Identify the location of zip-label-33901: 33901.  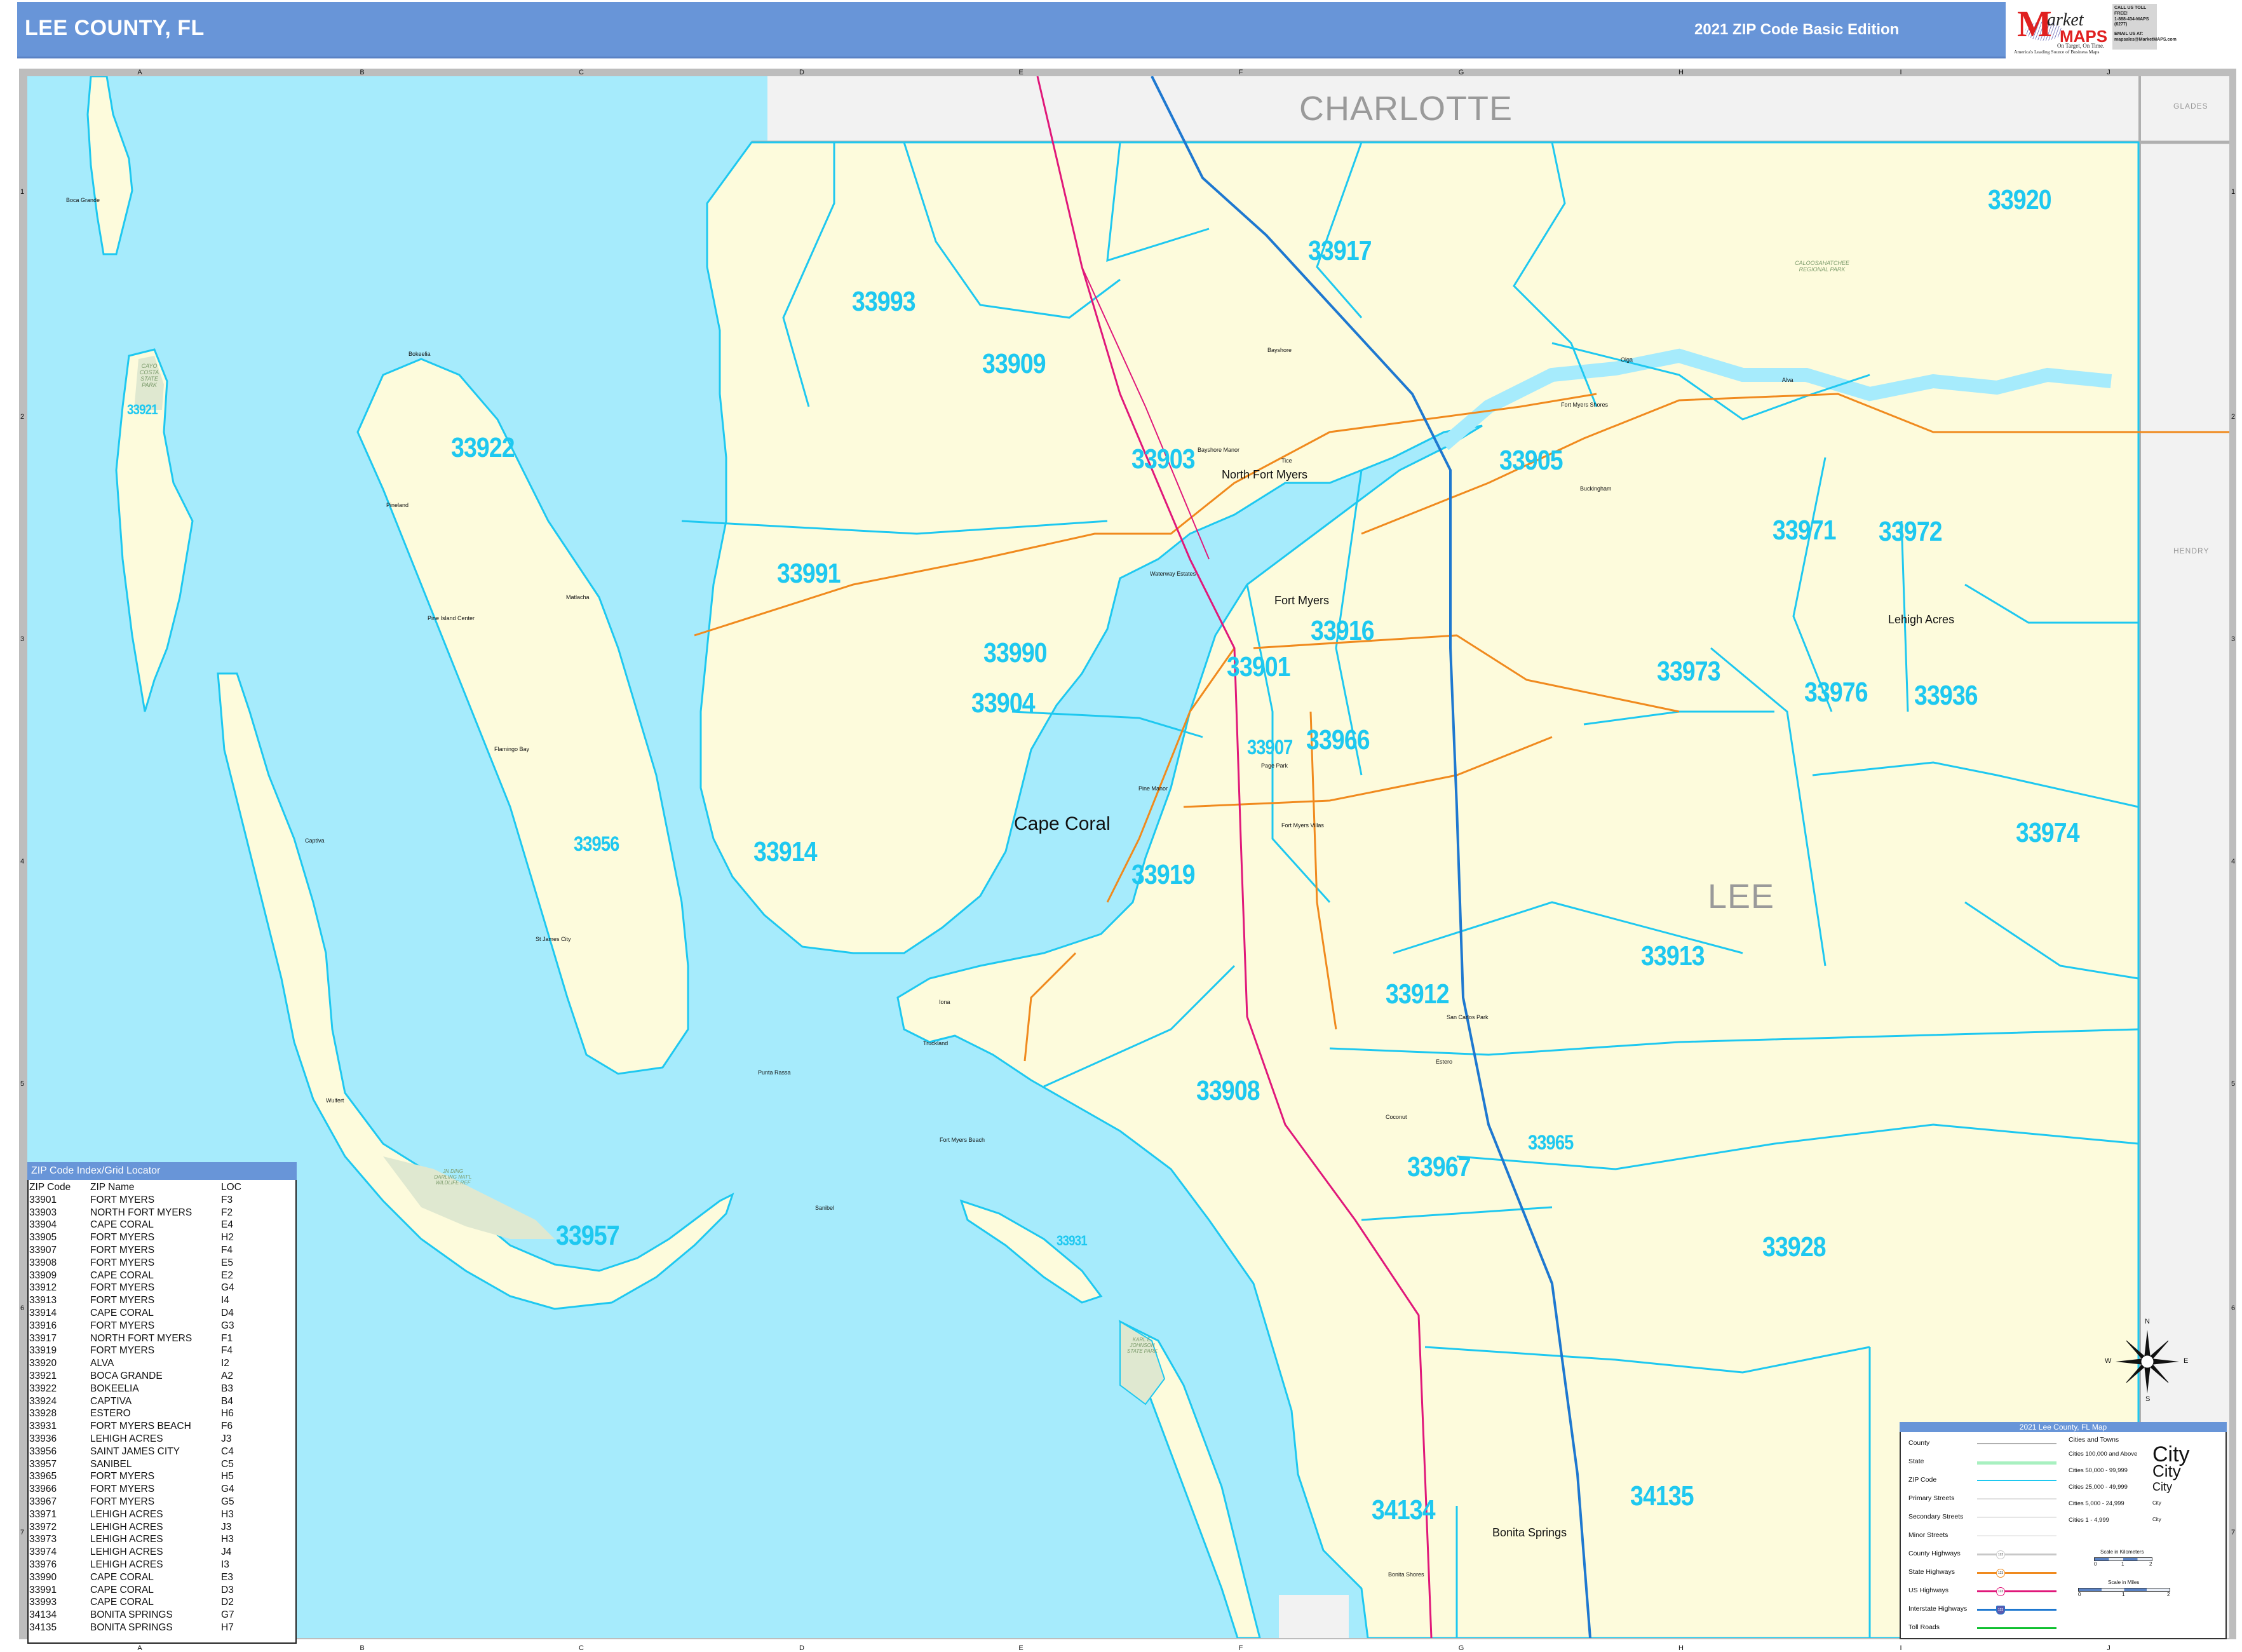
(1259, 667).